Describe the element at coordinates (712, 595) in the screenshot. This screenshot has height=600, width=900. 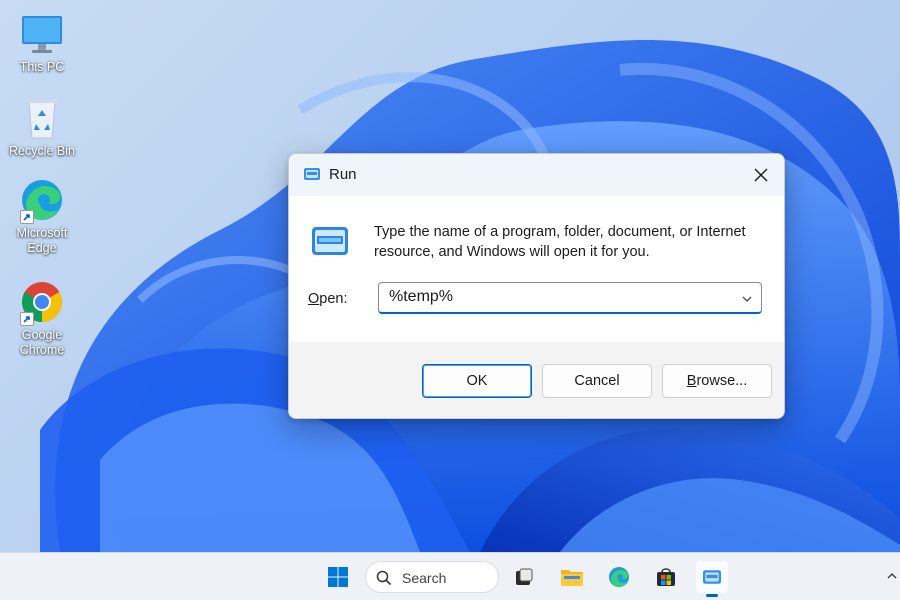
I see `active-window-indicator` at that location.